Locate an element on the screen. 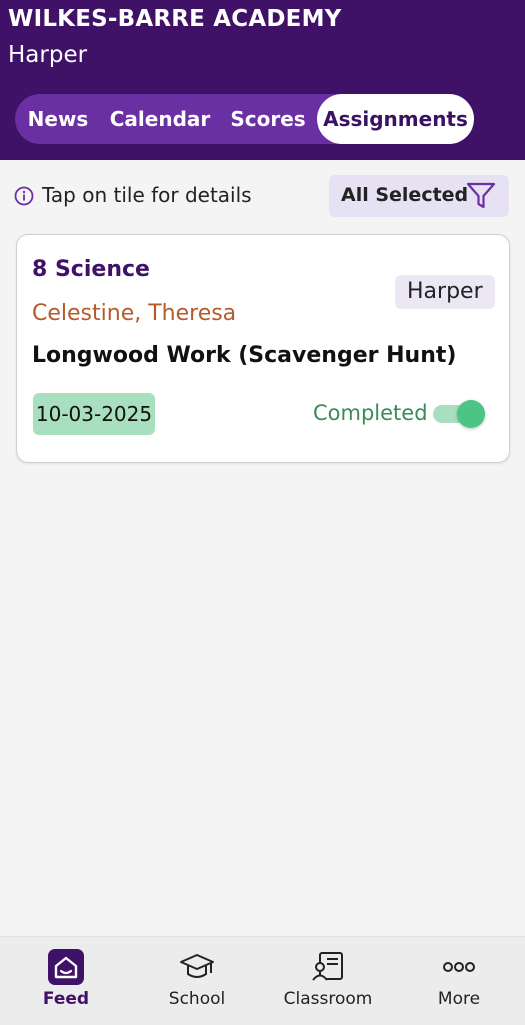  nav-more: More is located at coordinates (459, 981).